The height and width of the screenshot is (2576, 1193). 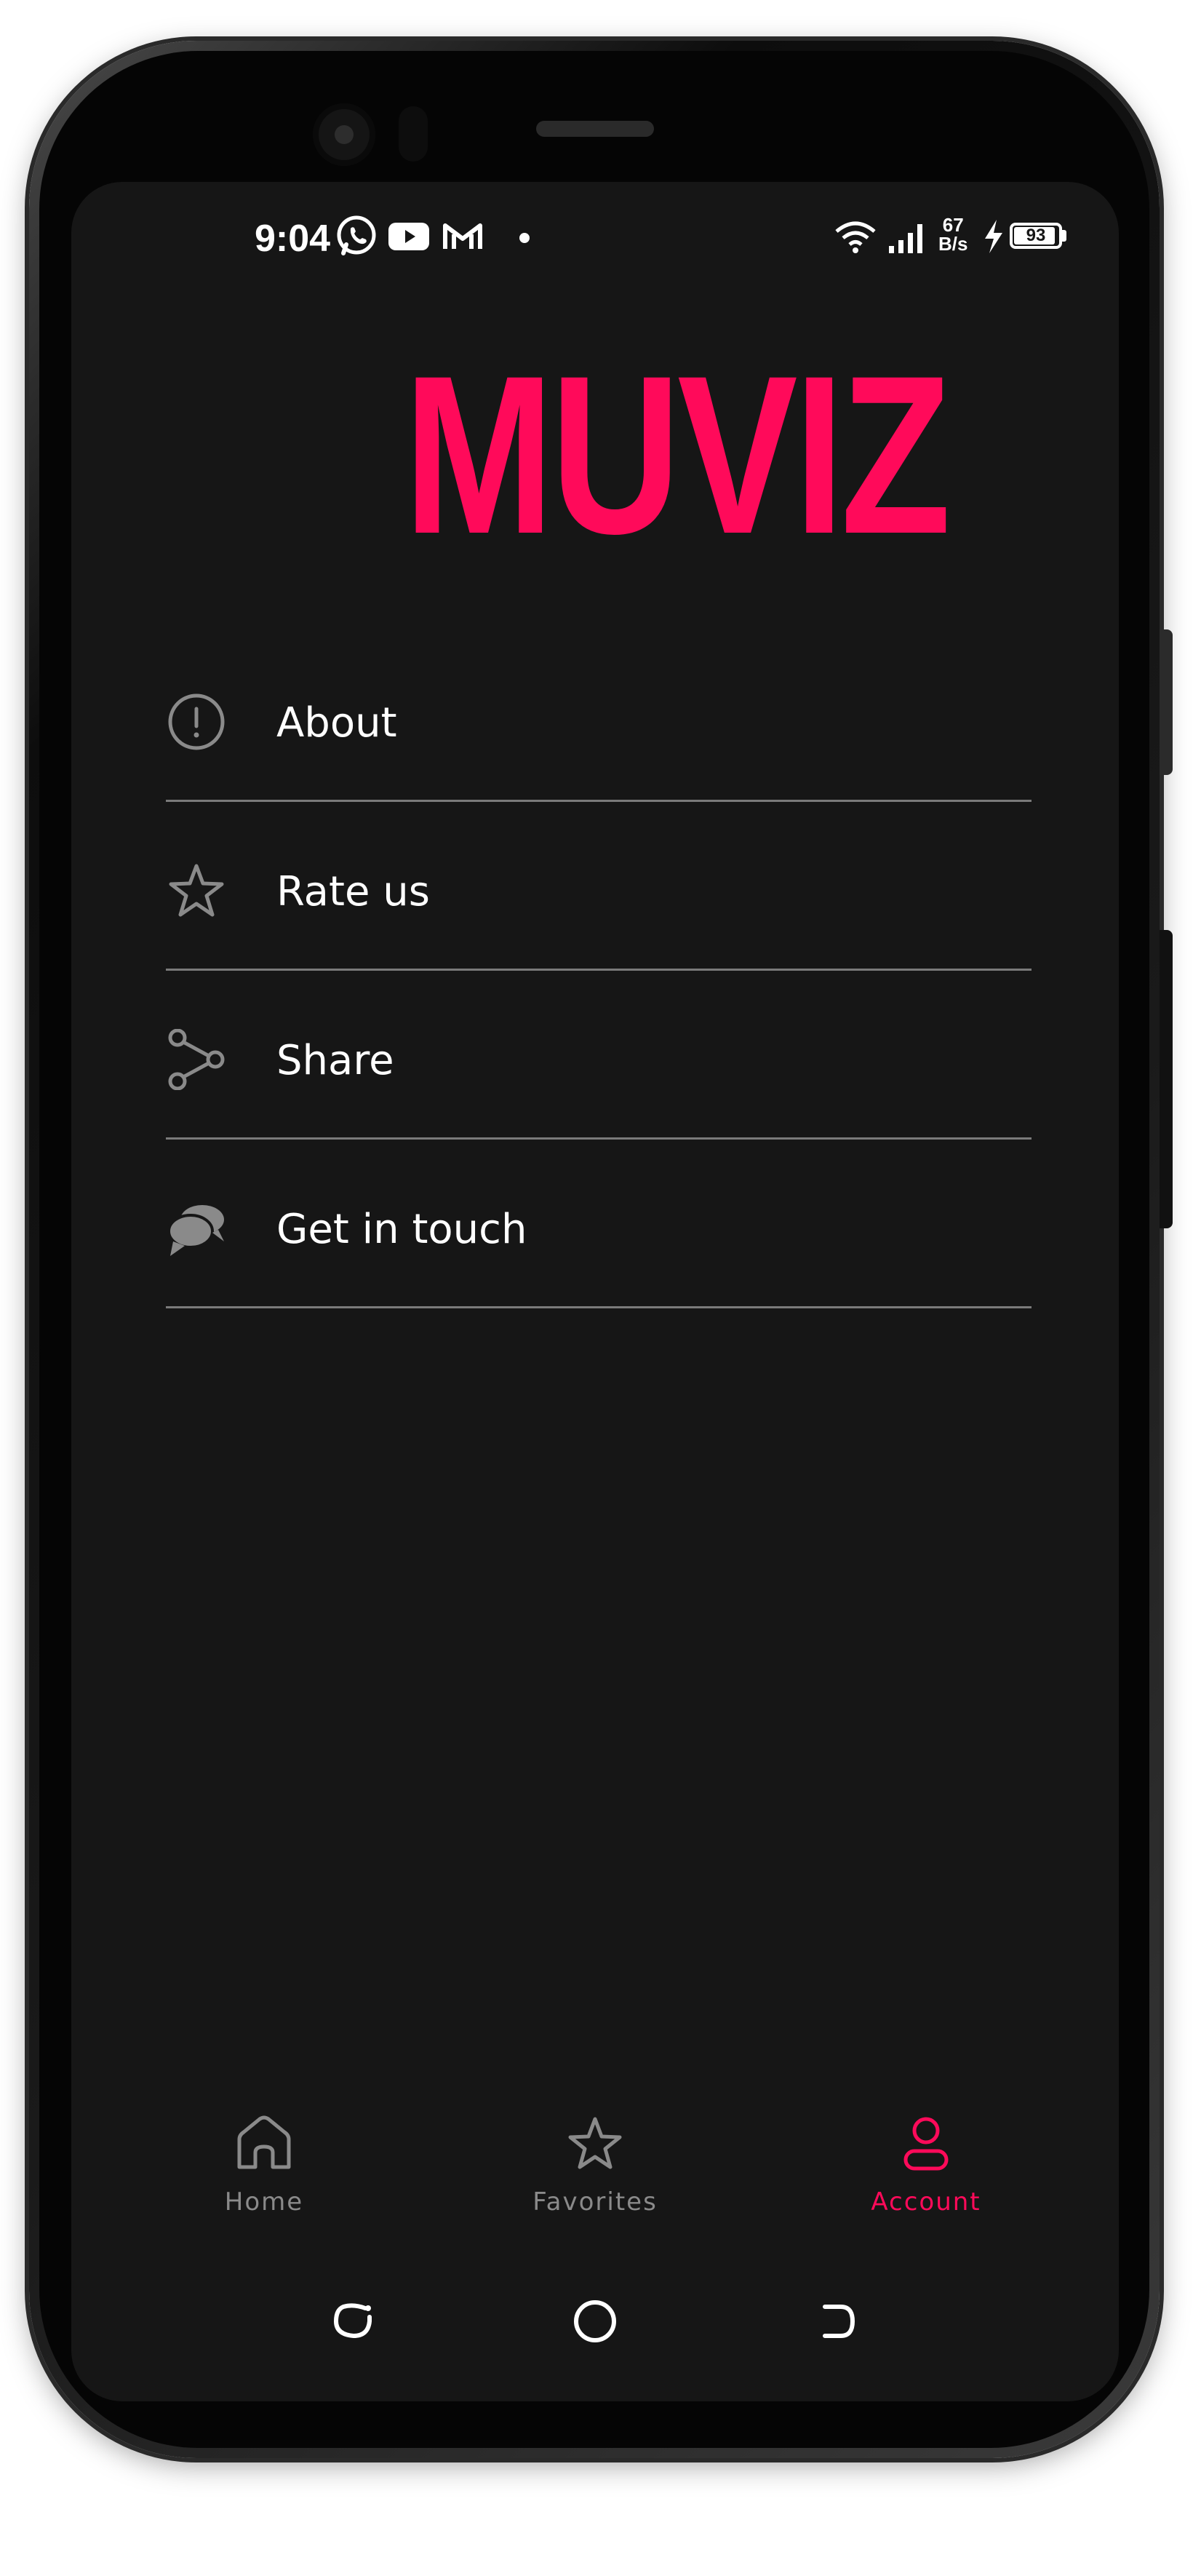 What do you see at coordinates (264, 2179) in the screenshot?
I see `nav-item-home: Home` at bounding box center [264, 2179].